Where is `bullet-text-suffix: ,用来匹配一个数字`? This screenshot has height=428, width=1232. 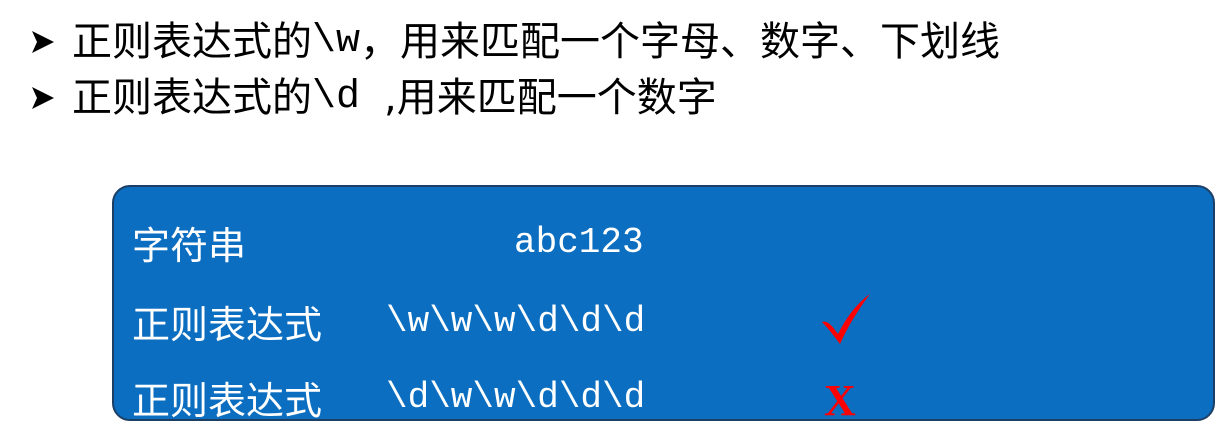 bullet-text-suffix: ,用来匹配一个数字 is located at coordinates (550, 98).